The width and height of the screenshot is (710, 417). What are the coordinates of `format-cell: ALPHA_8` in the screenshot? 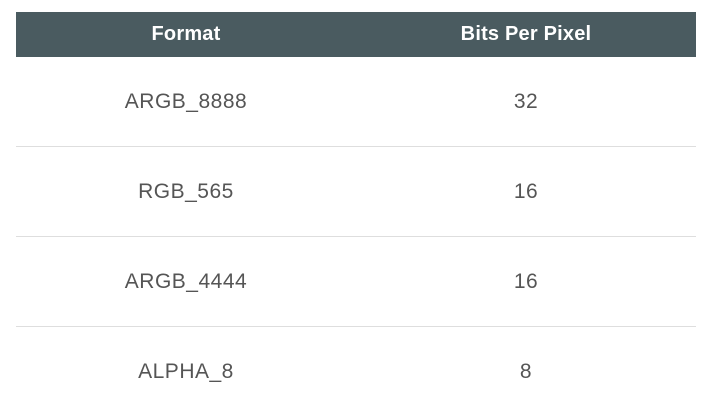 It's located at (186, 371).